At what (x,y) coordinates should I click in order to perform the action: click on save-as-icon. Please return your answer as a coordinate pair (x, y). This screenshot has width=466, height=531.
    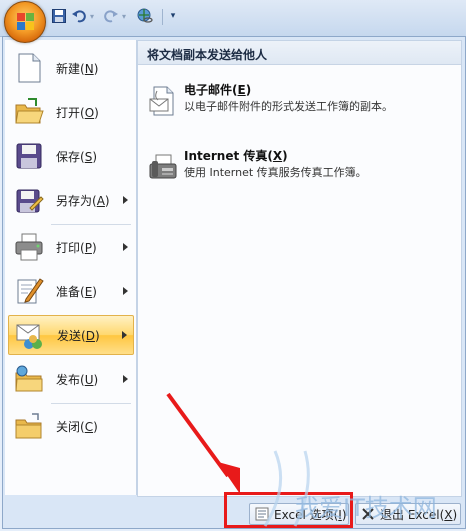
    Looking at the image, I should click on (30, 201).